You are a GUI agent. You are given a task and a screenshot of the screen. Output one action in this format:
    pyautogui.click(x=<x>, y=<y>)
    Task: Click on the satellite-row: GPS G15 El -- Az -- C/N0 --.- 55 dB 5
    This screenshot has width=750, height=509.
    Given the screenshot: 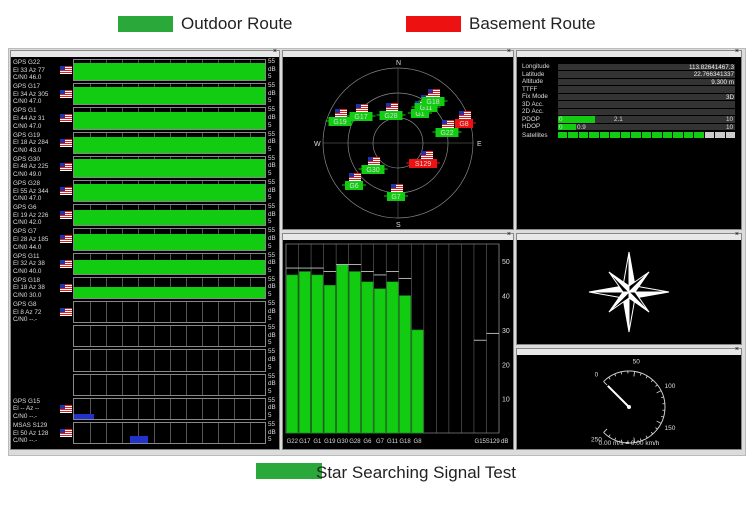 What is the action you would take?
    pyautogui.click(x=145, y=409)
    